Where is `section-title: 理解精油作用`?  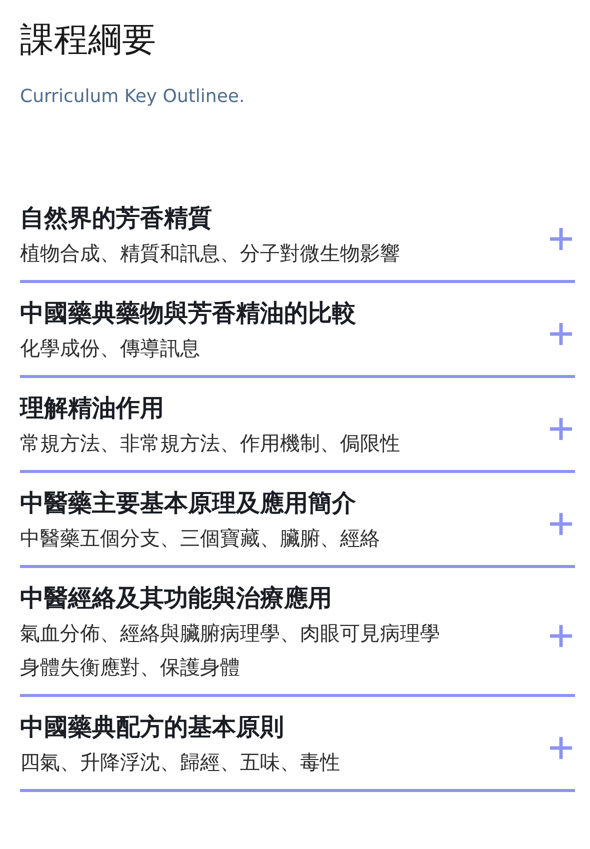 section-title: 理解精油作用 is located at coordinates (92, 408).